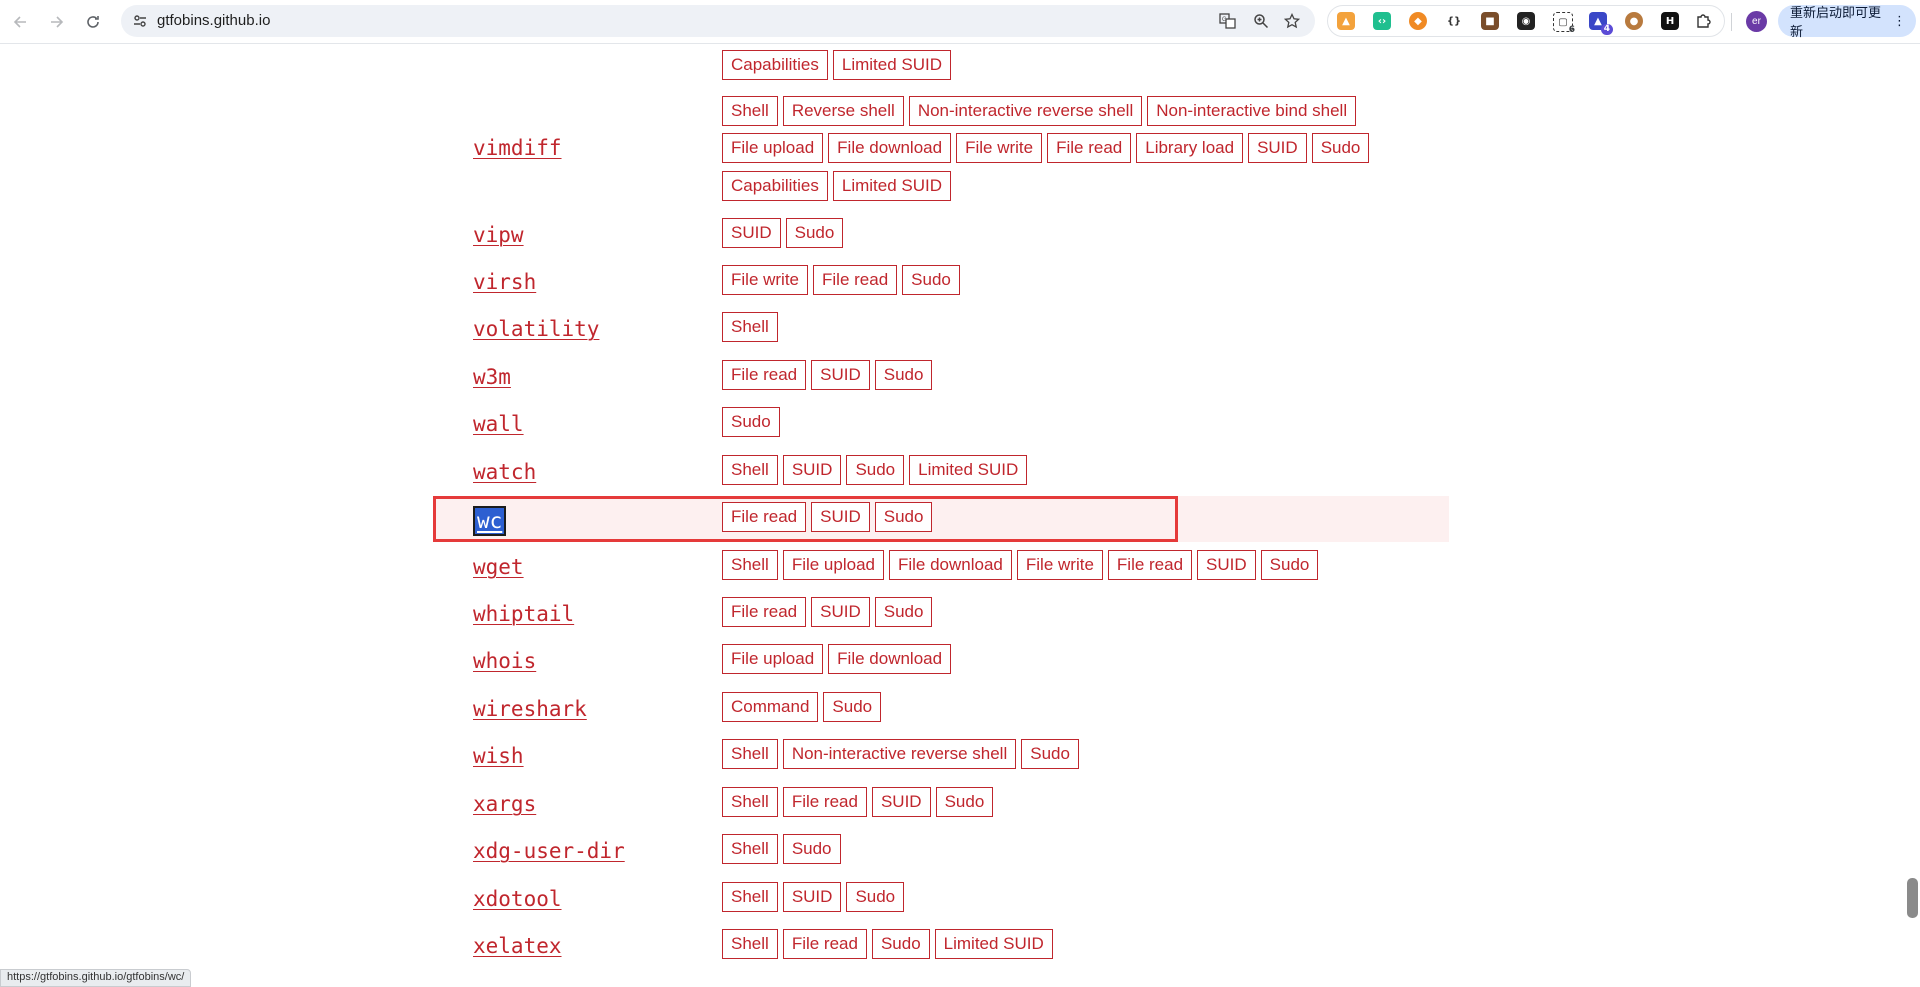 The image size is (1920, 987). I want to click on bookmark-star-icon, so click(1292, 21).